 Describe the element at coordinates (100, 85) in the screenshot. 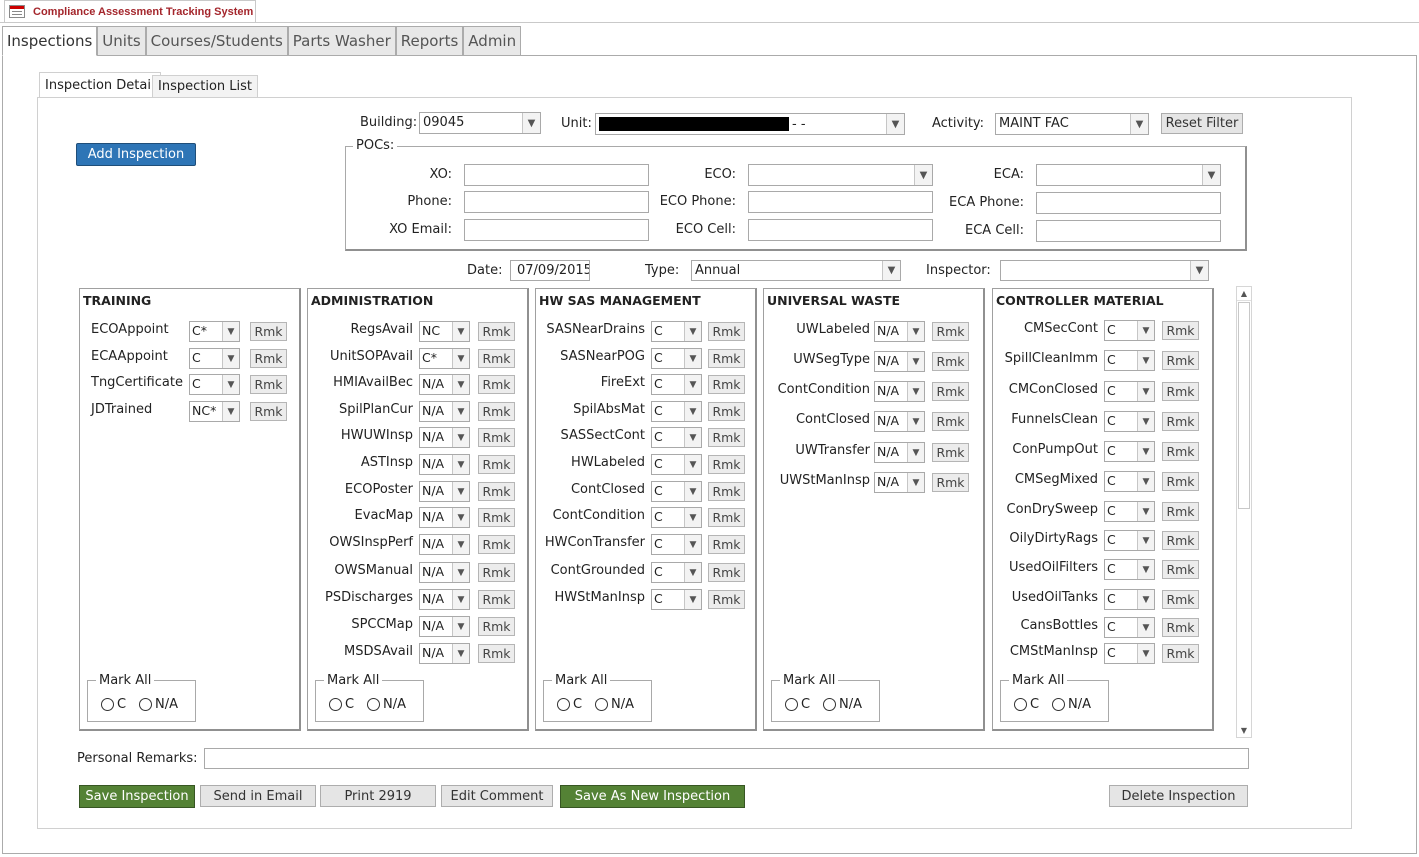

I see `subtab-inspection-detail: Inspection Detail` at that location.